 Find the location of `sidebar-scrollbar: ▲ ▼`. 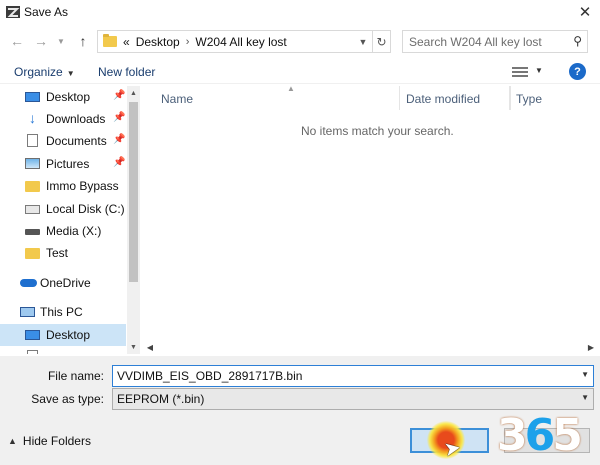

sidebar-scrollbar: ▲ ▼ is located at coordinates (133, 220).